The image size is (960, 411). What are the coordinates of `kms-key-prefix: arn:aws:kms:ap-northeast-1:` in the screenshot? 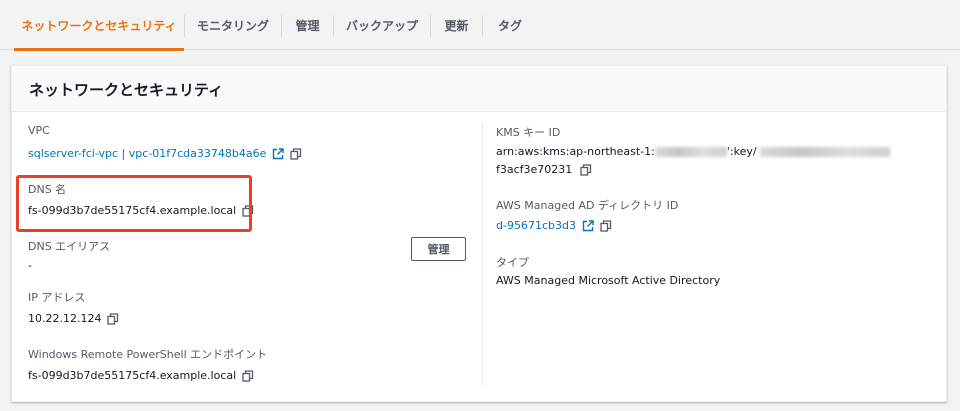 It's located at (575, 151).